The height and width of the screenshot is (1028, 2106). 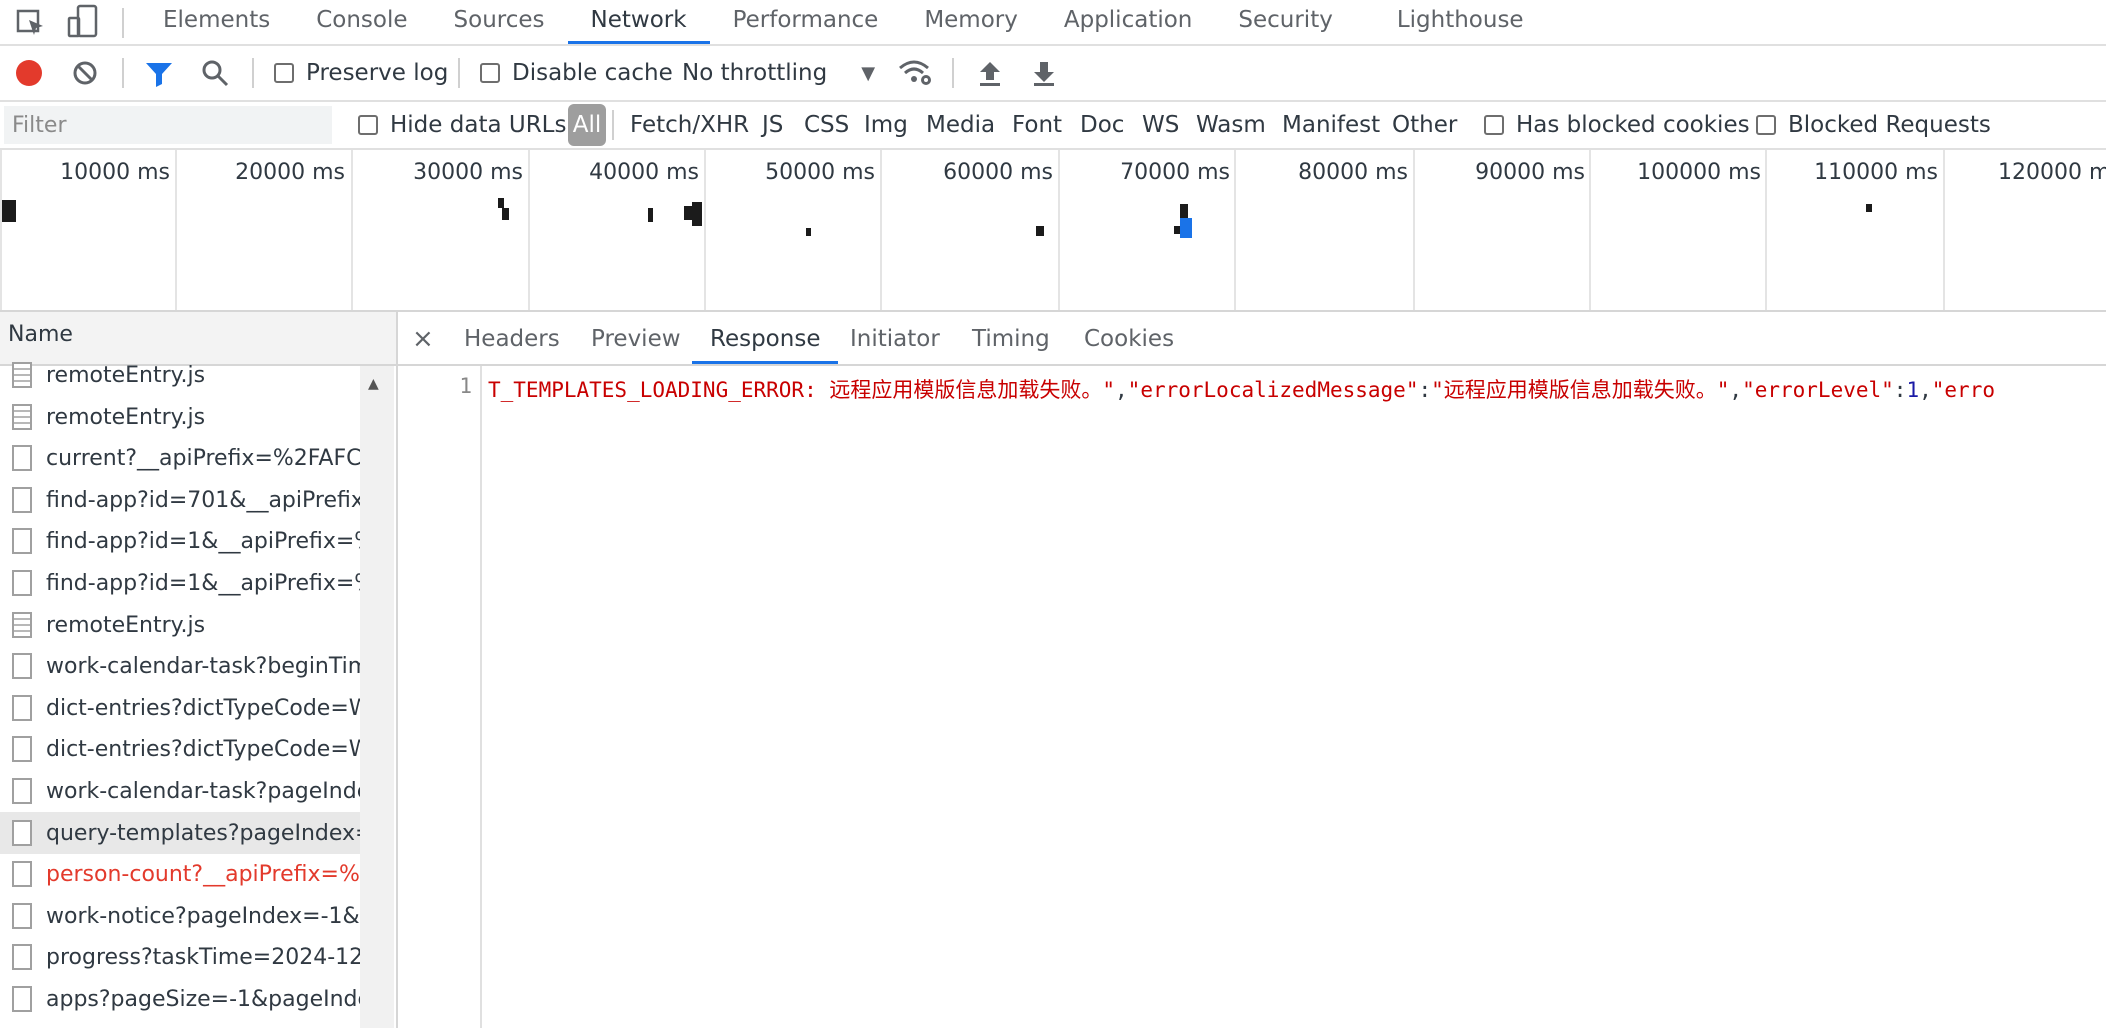 What do you see at coordinates (22, 625) in the screenshot?
I see `script-file-icon` at bounding box center [22, 625].